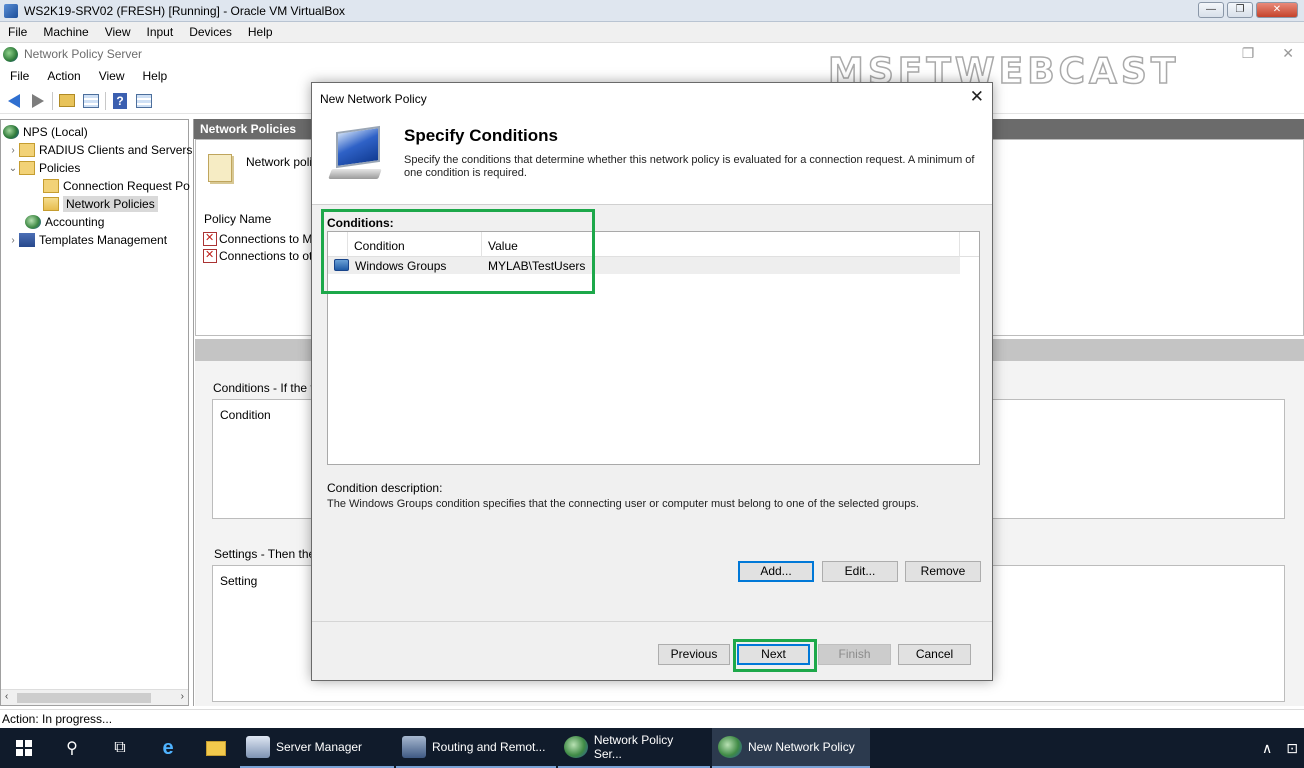 This screenshot has width=1304, height=768. Describe the element at coordinates (120, 101) in the screenshot. I see `help-button: ?` at that location.